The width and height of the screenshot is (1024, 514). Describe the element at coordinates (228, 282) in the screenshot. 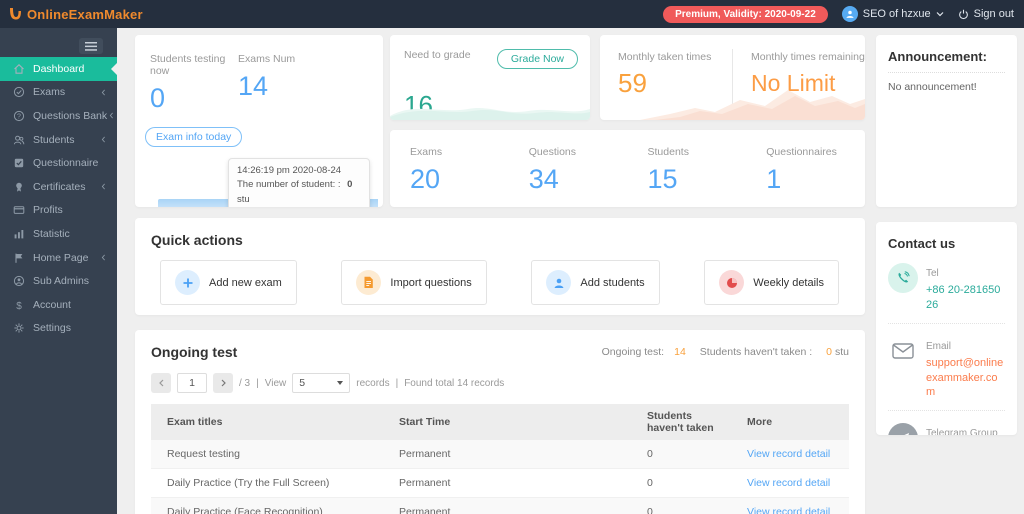

I see `add-new-exam-button: Add new exam` at that location.